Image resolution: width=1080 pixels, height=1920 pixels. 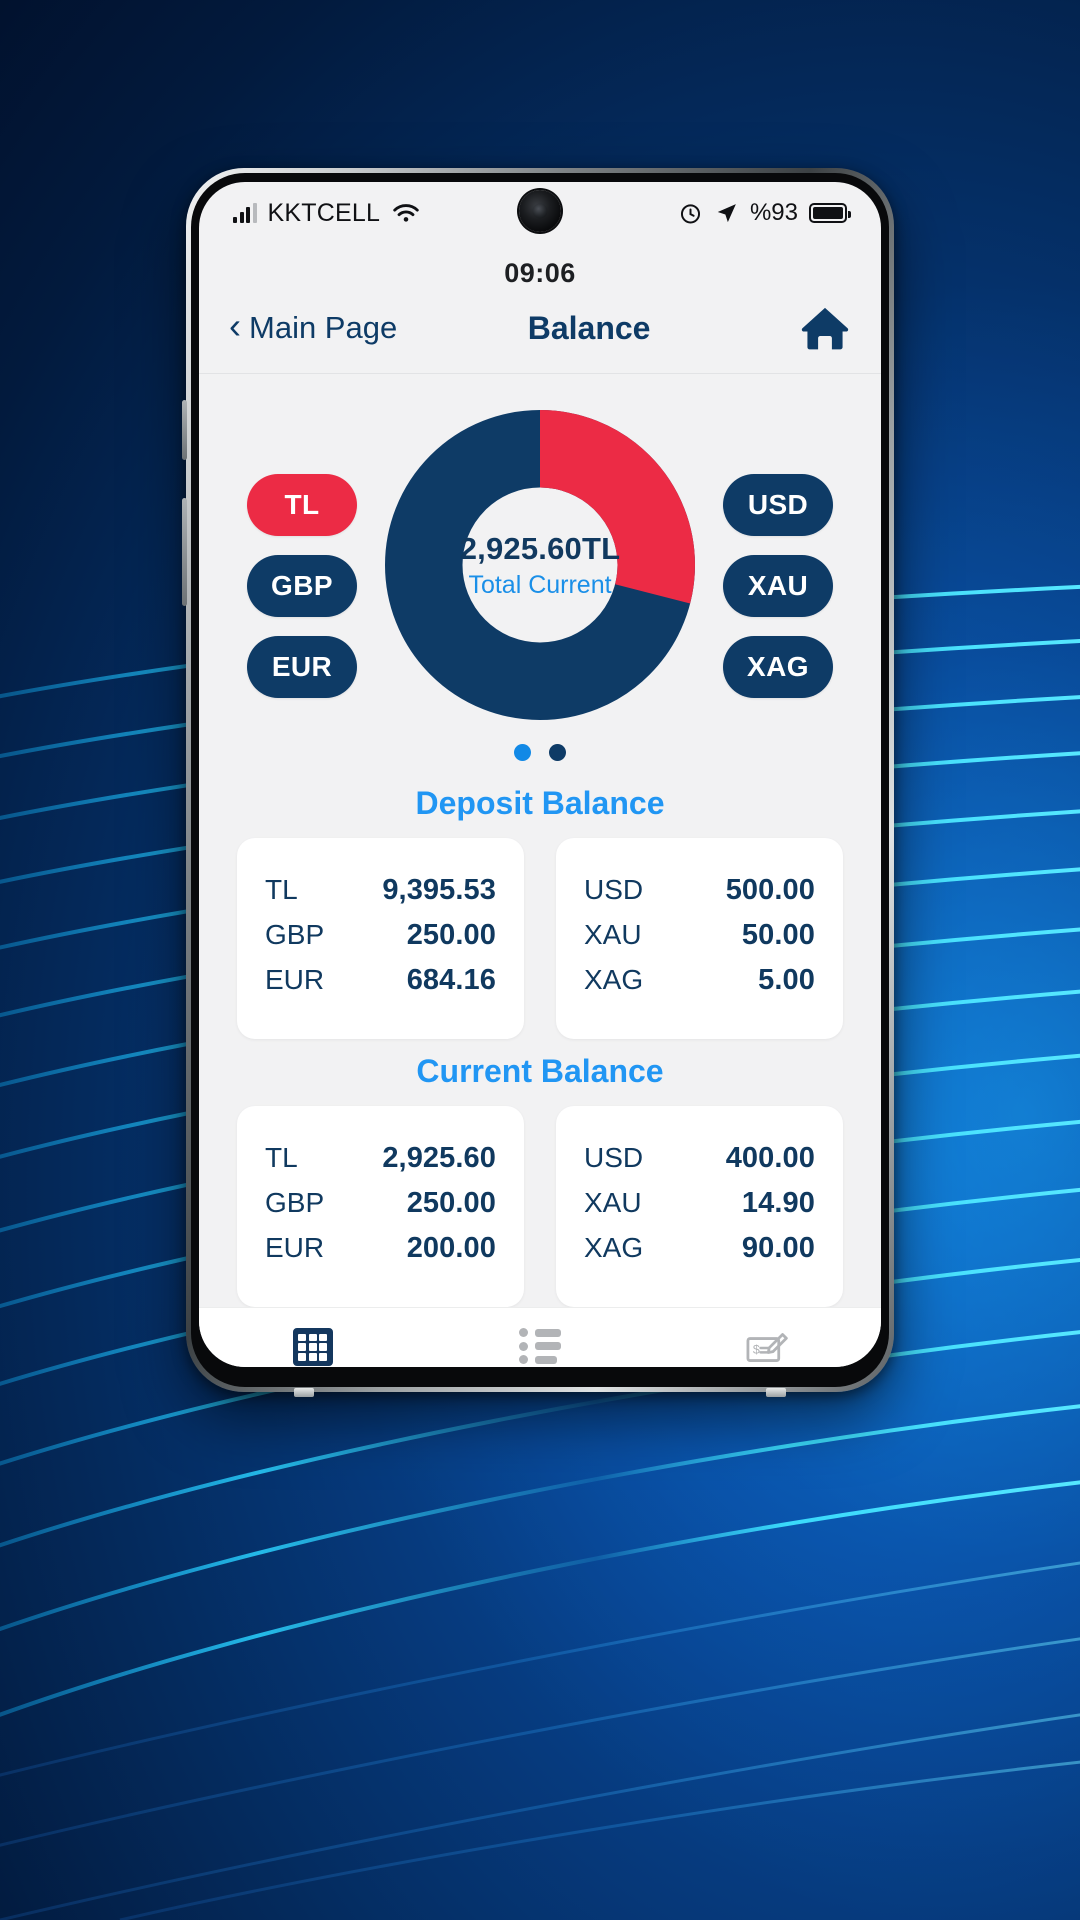 I want to click on page-title: Balance, so click(x=589, y=327).